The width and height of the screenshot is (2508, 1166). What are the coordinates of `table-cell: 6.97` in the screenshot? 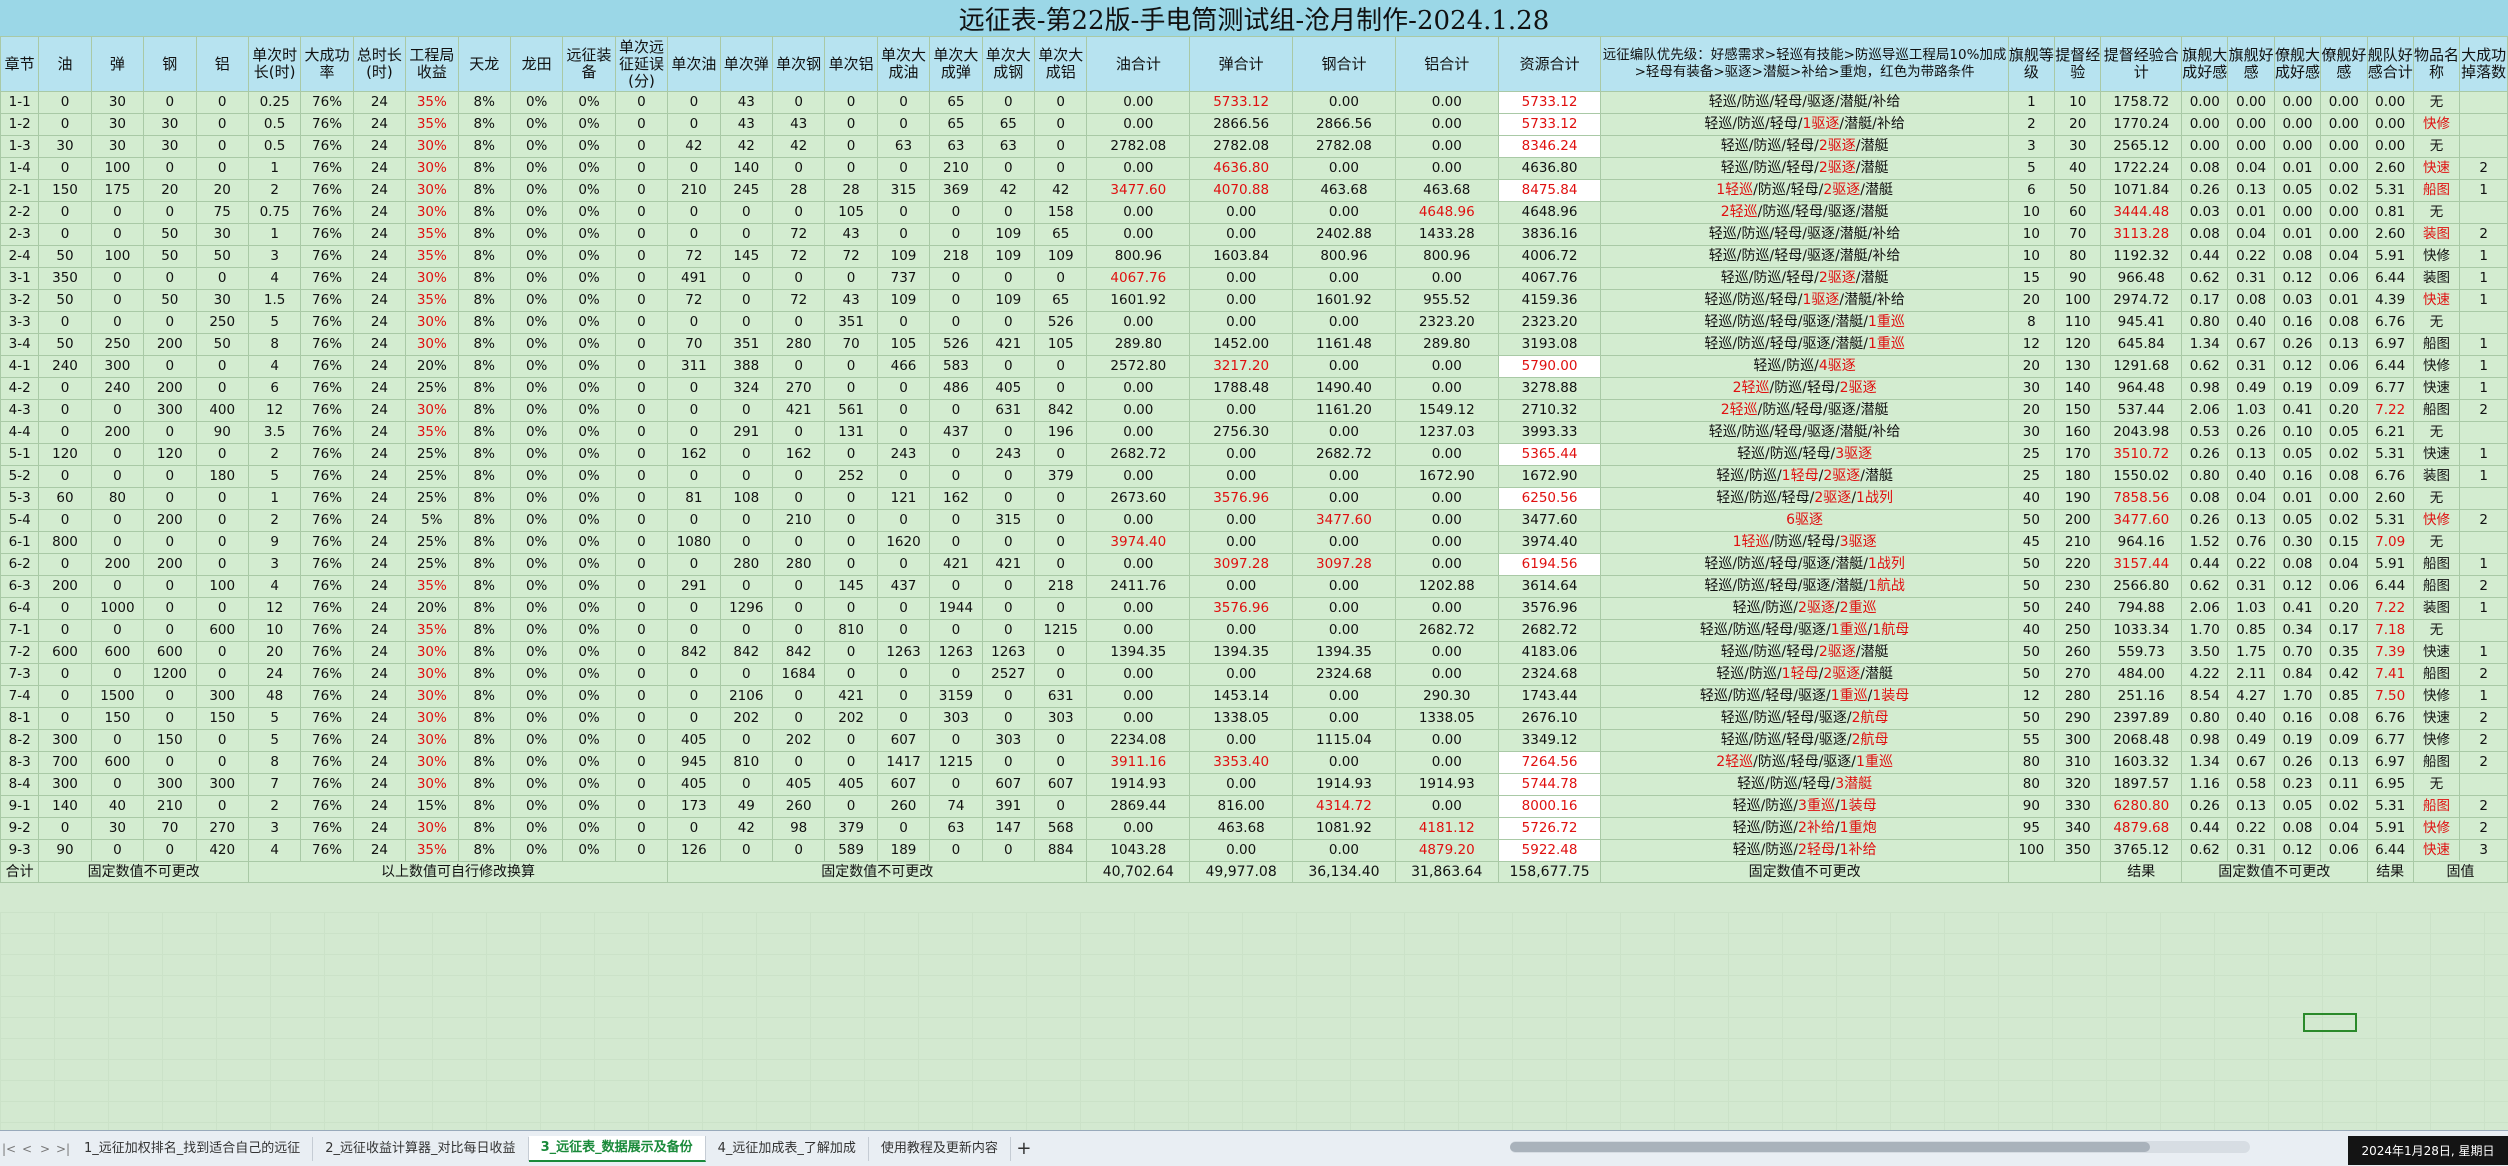 It's located at (2390, 762).